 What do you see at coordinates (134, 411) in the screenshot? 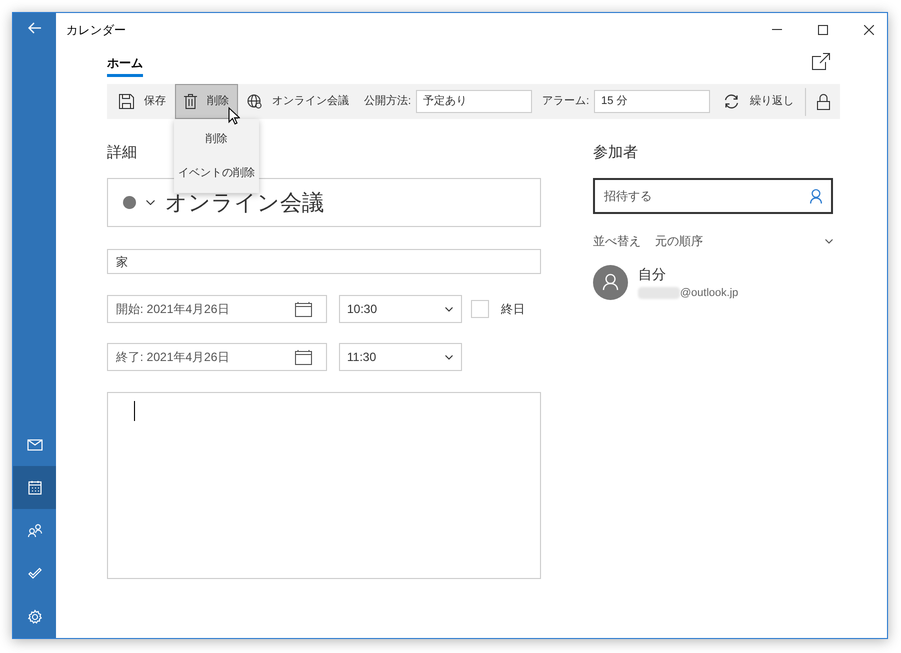
I see `text-cursor` at bounding box center [134, 411].